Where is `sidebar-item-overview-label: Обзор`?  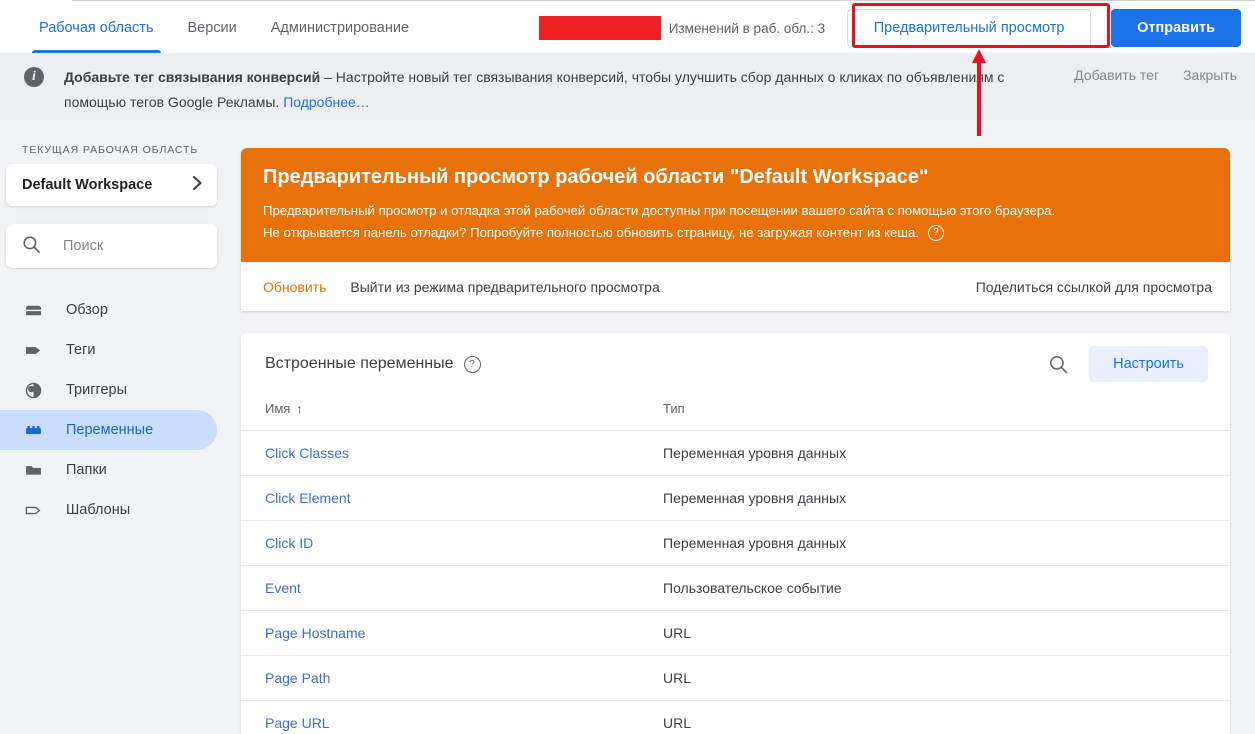 sidebar-item-overview-label: Обзор is located at coordinates (87, 310).